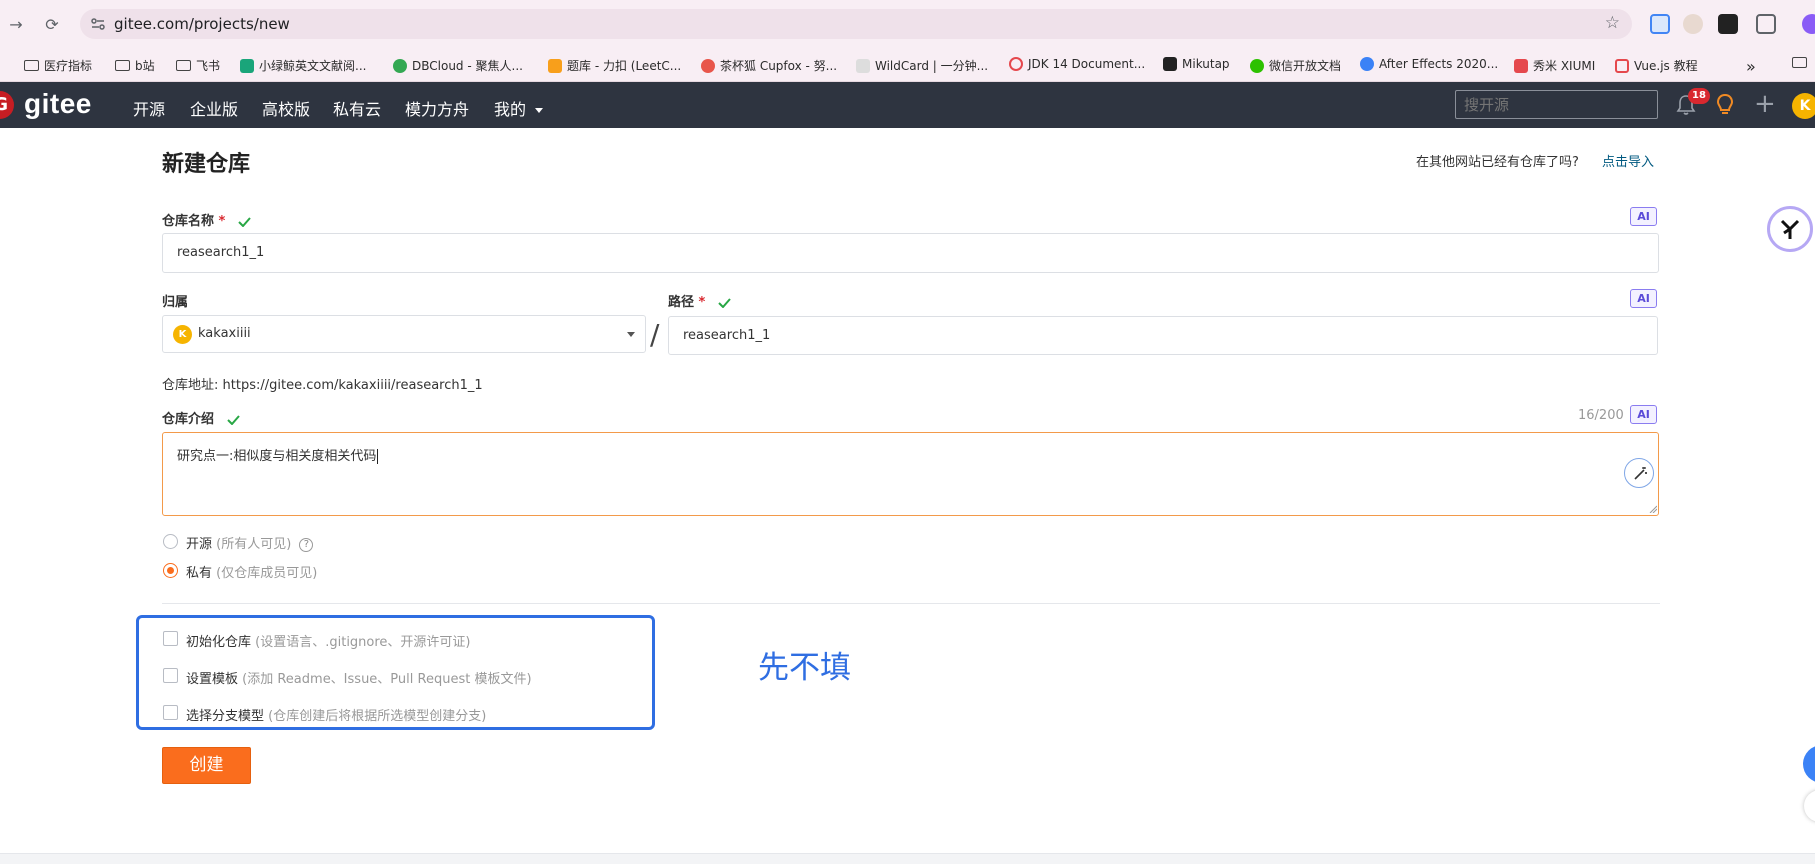  I want to click on user-avatar: K, so click(1803, 106).